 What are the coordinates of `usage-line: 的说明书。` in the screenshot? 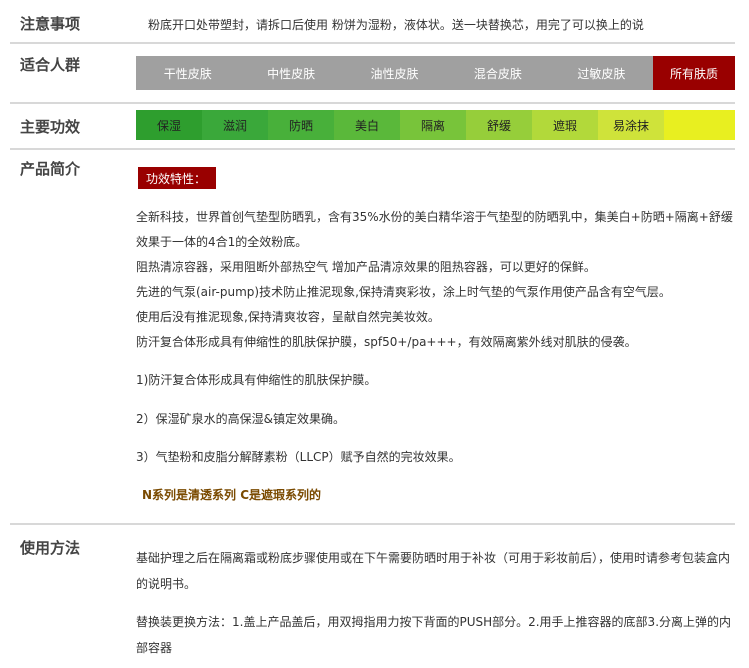 It's located at (166, 584).